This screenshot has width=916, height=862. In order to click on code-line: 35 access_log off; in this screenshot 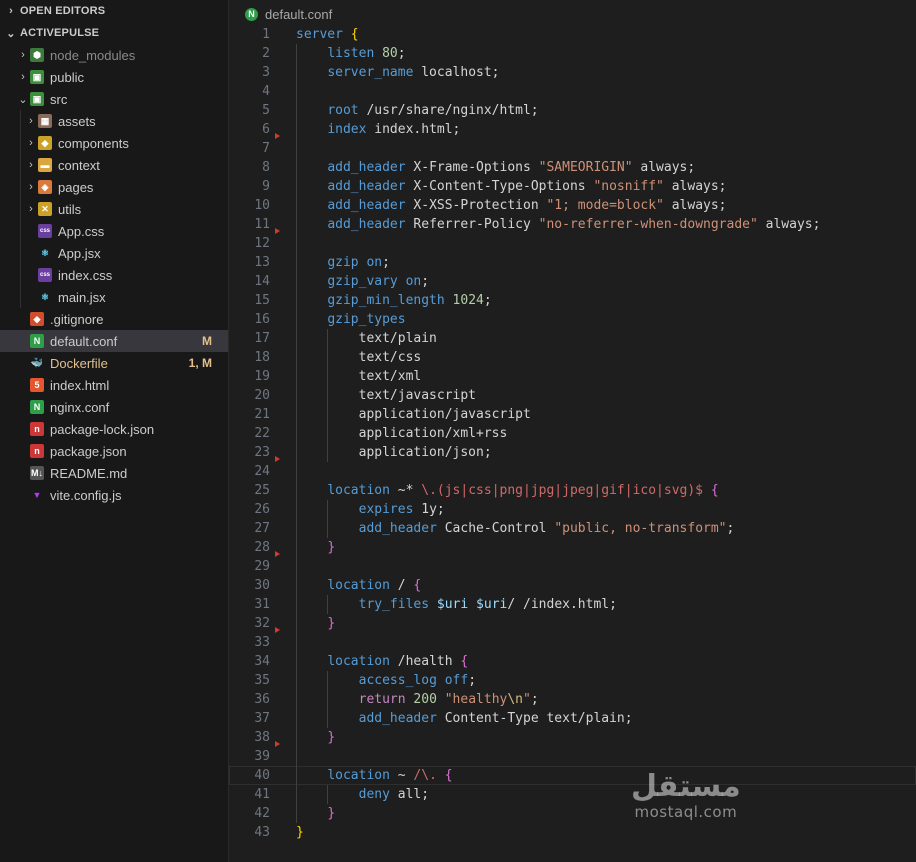, I will do `click(572, 680)`.